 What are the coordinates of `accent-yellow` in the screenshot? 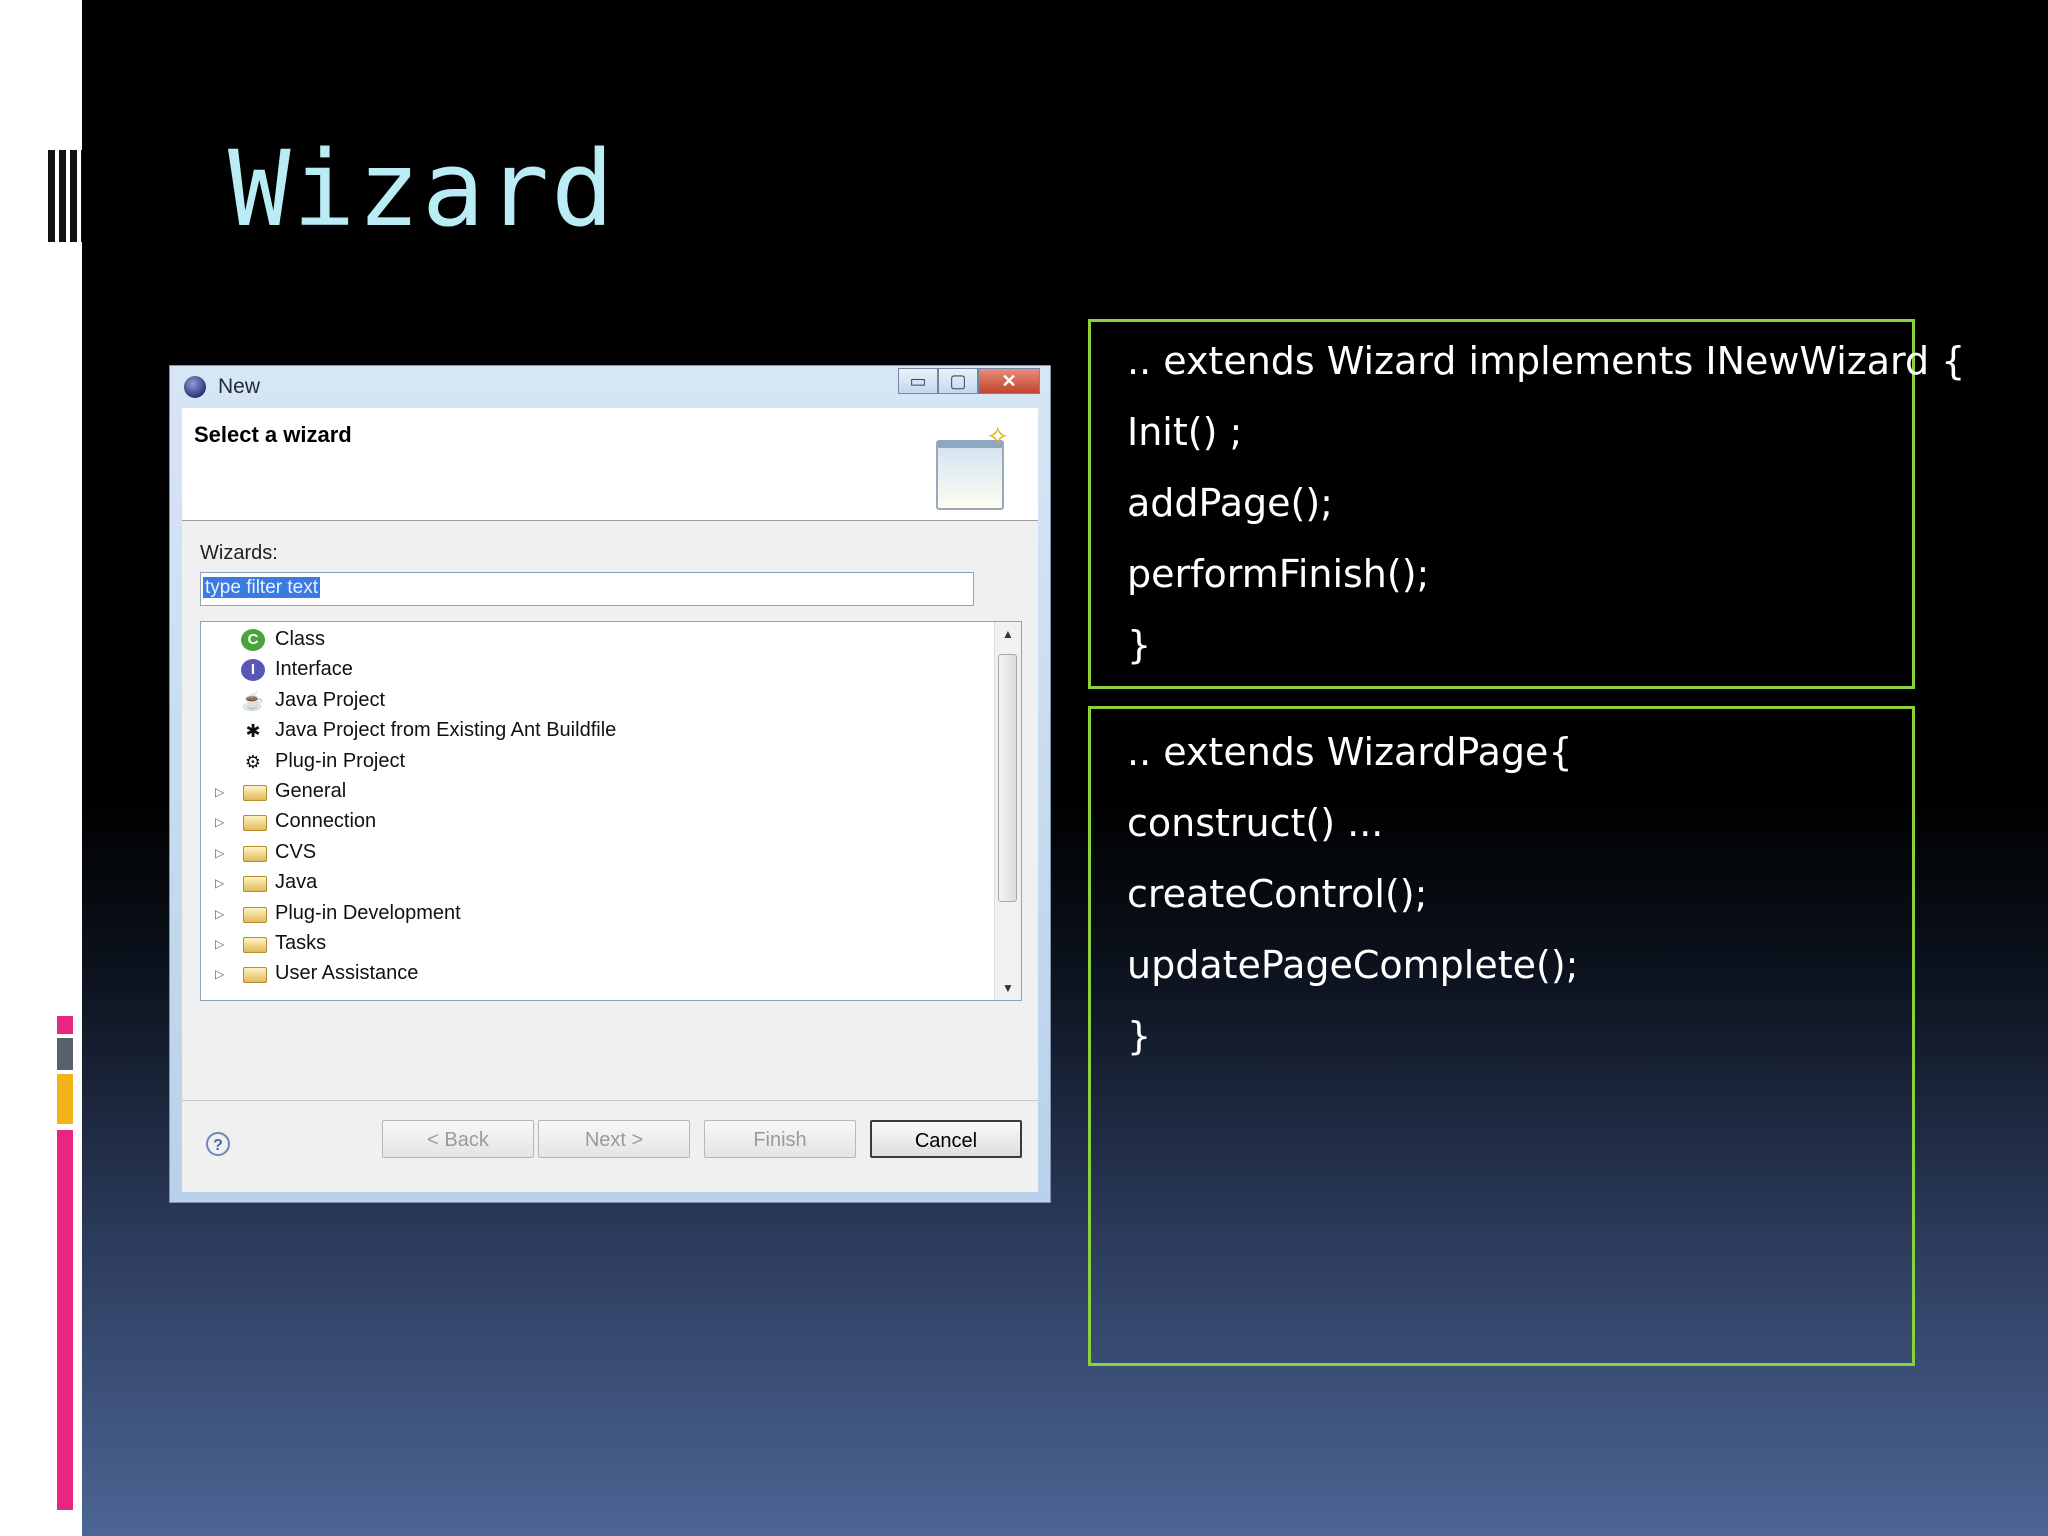 It's located at (65, 1099).